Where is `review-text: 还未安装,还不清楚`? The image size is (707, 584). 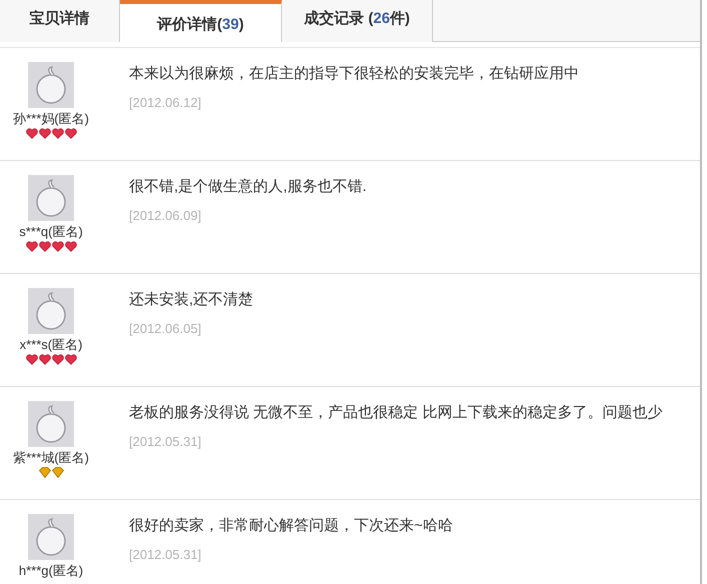
review-text: 还未安装,还不清楚 is located at coordinates (191, 300).